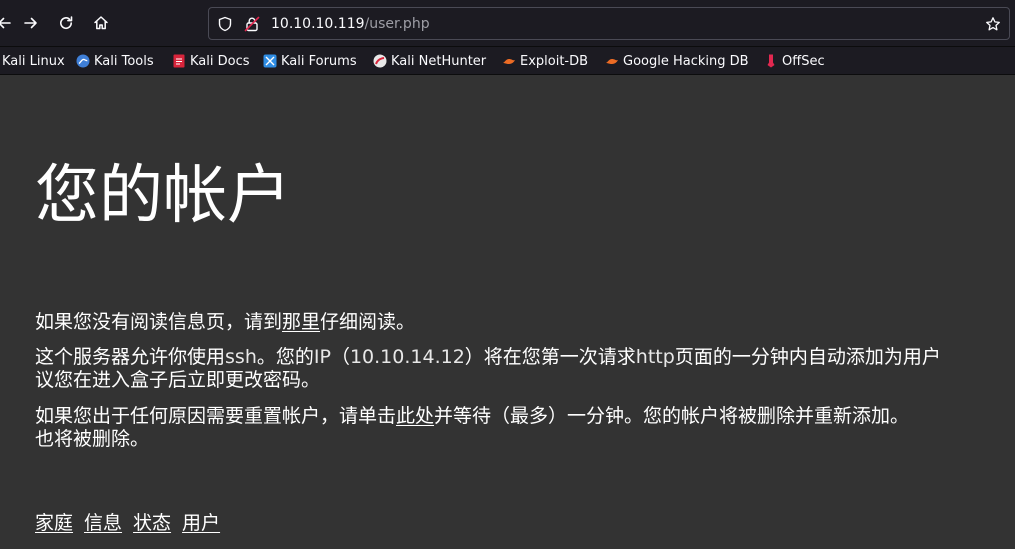 This screenshot has height=549, width=1015. Describe the element at coordinates (803, 61) in the screenshot. I see `bookmark-label: OffSec` at that location.